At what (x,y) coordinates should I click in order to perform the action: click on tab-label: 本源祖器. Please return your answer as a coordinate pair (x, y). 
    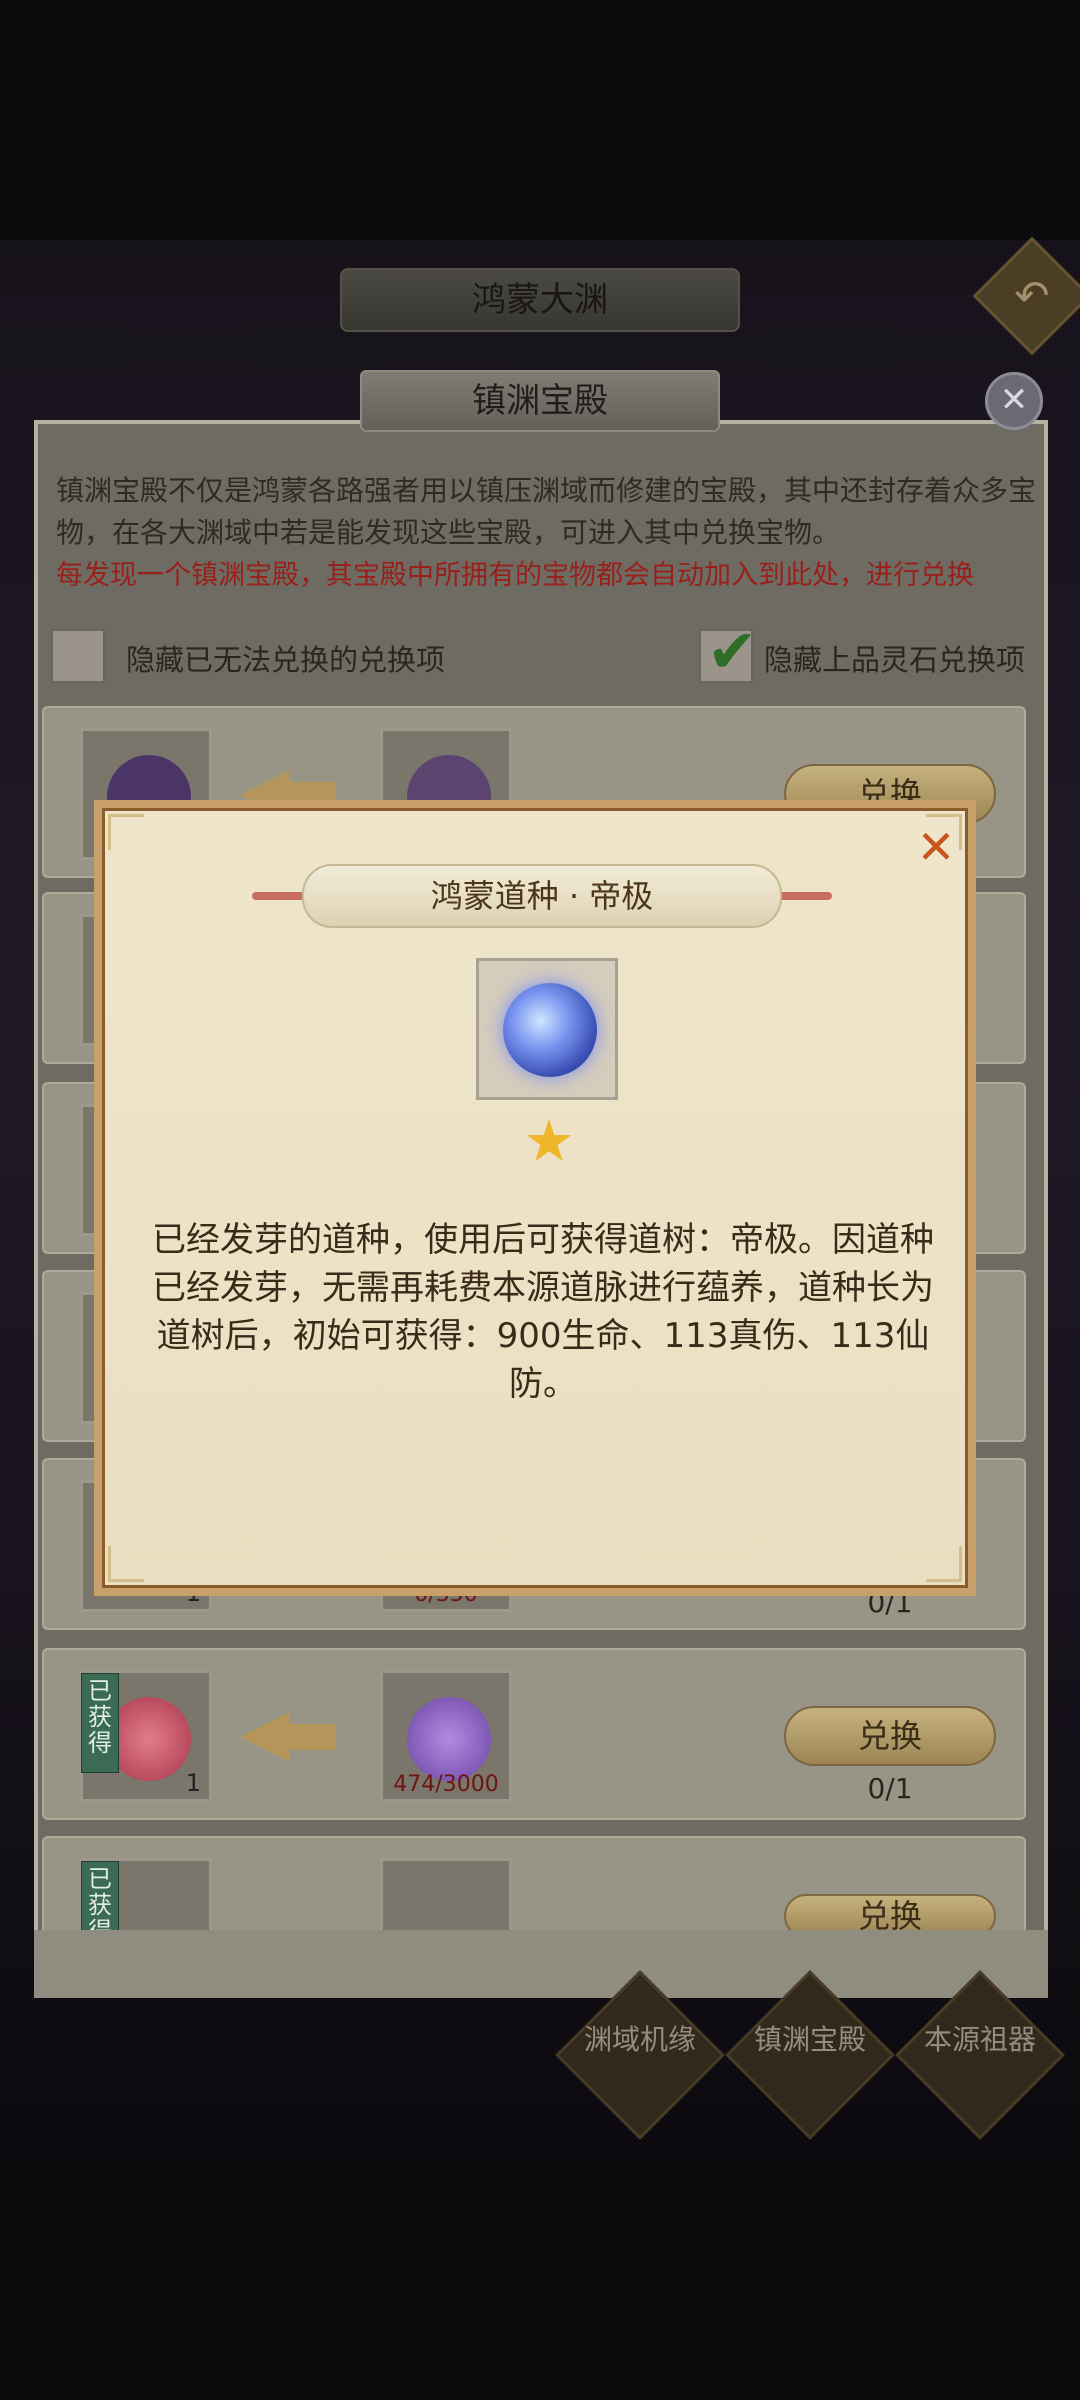
    Looking at the image, I should click on (979, 2040).